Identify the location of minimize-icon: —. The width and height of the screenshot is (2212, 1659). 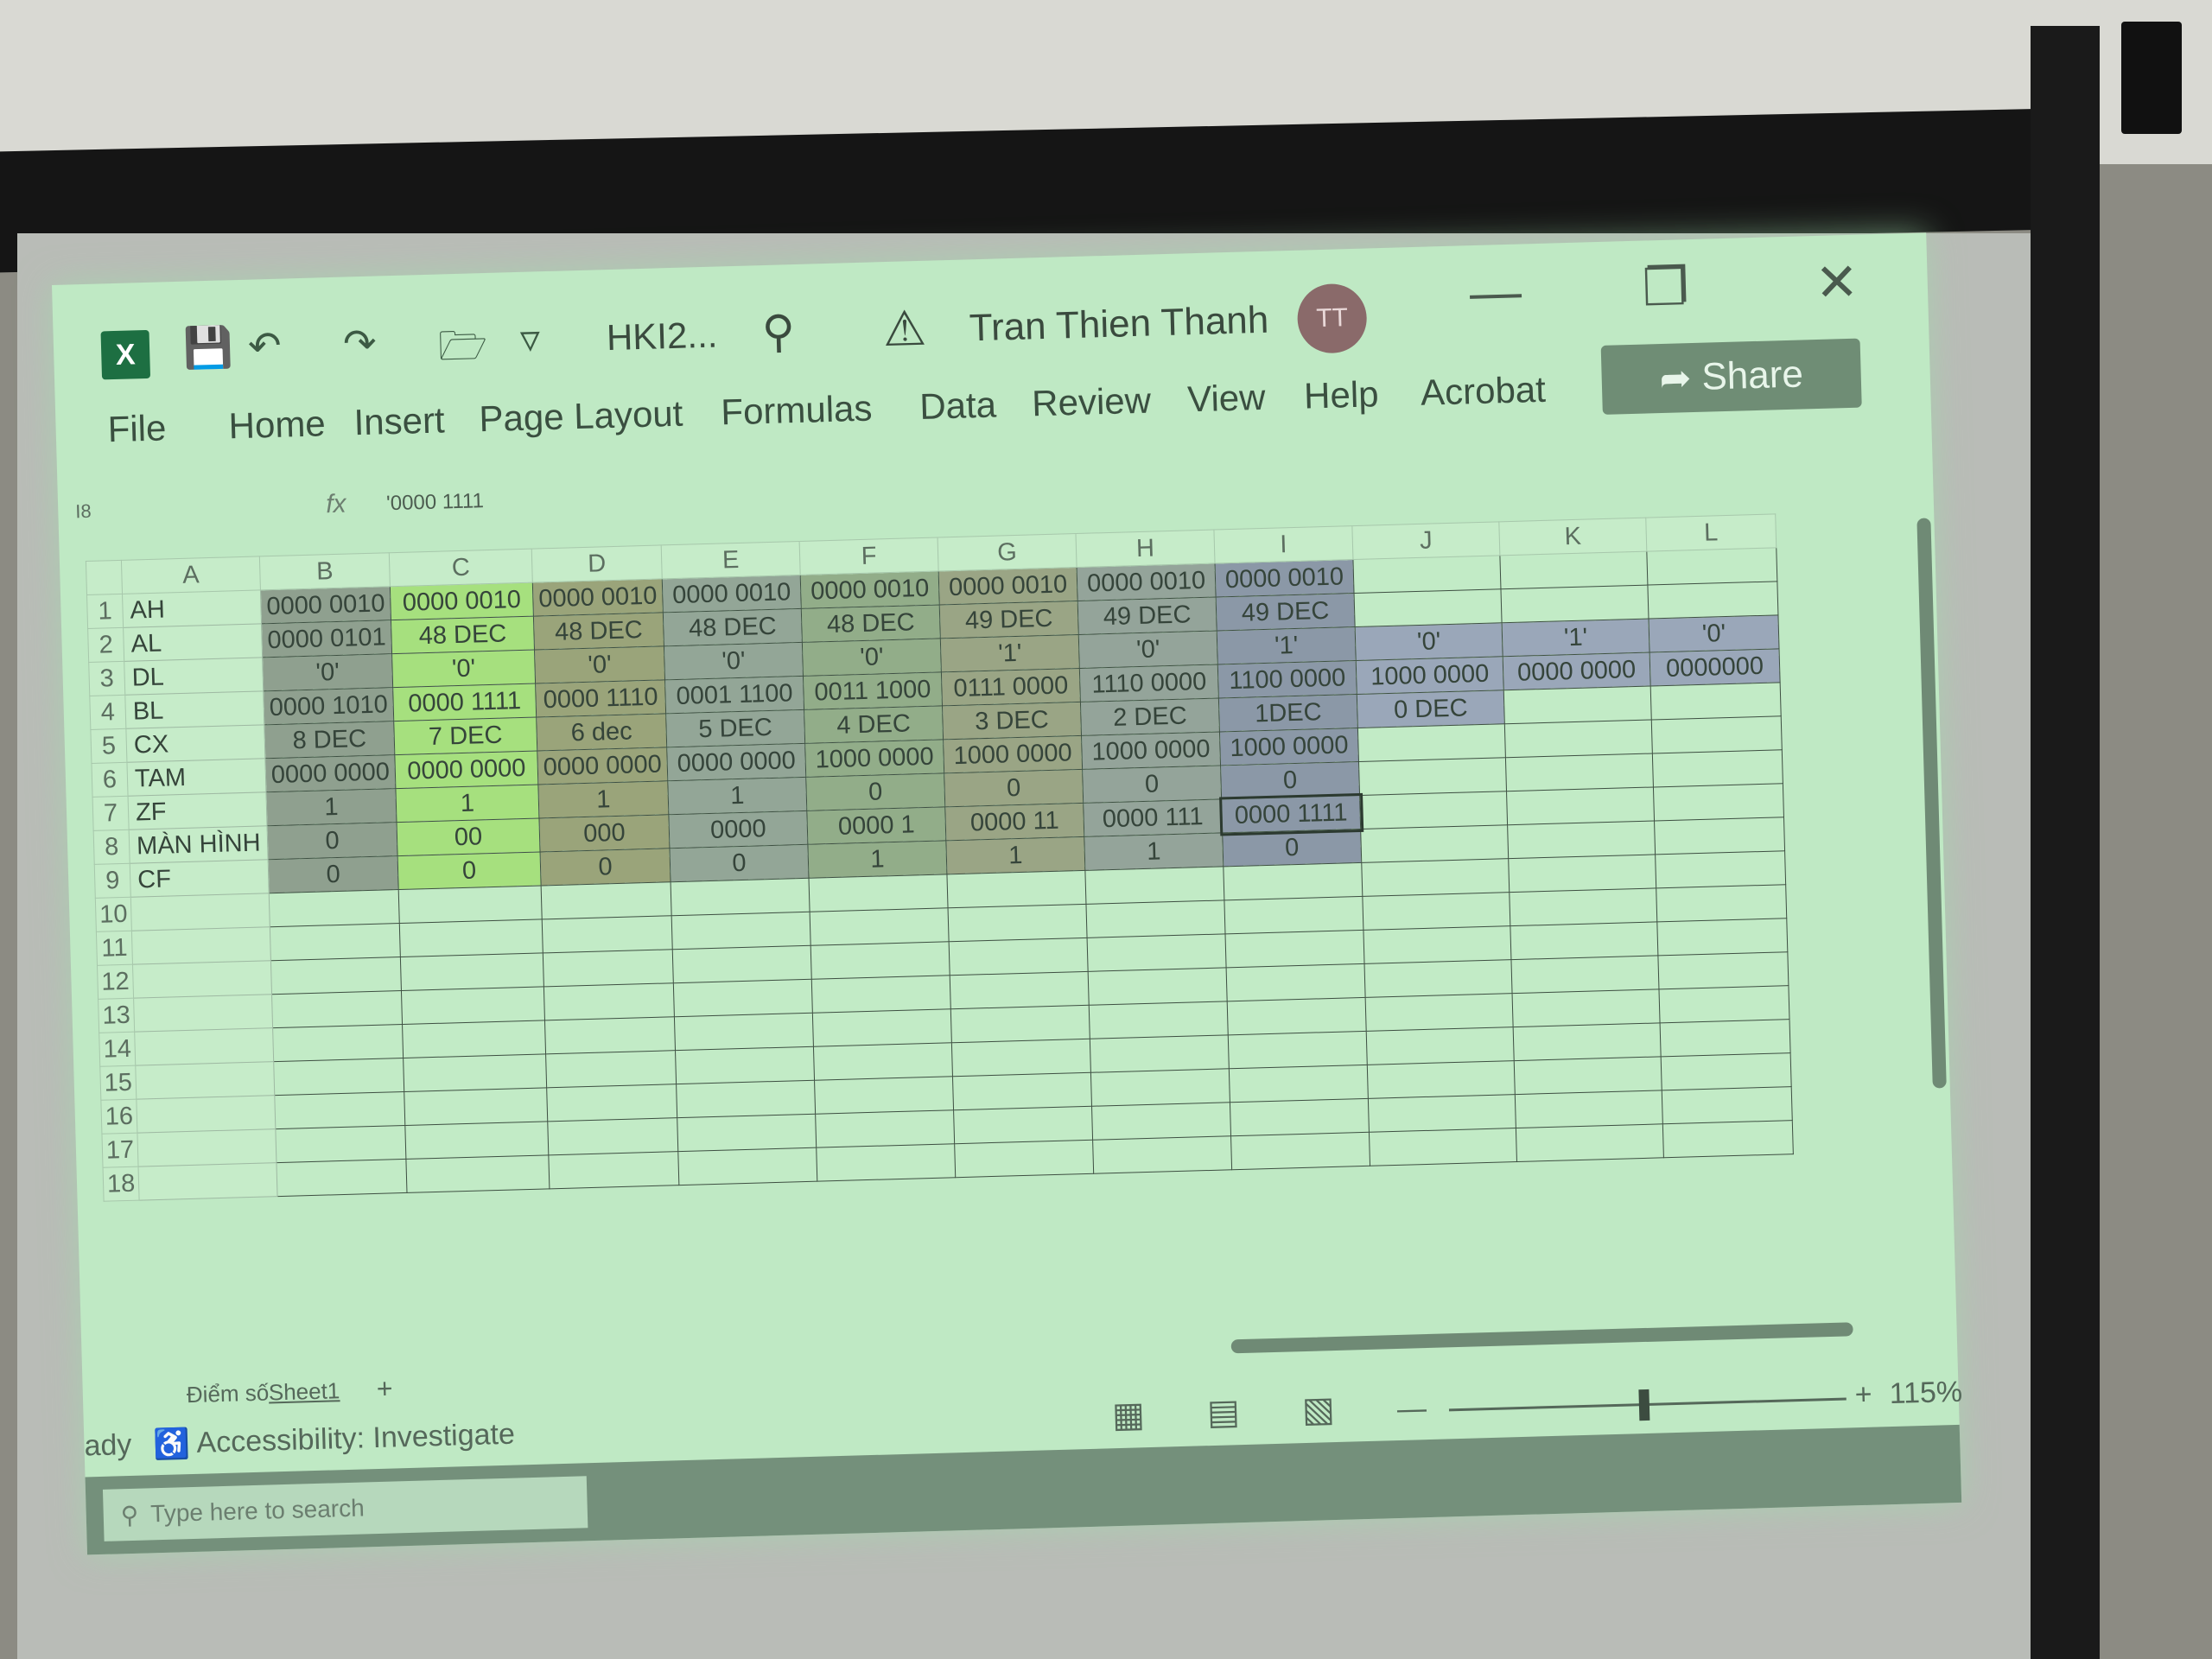
(1495, 292).